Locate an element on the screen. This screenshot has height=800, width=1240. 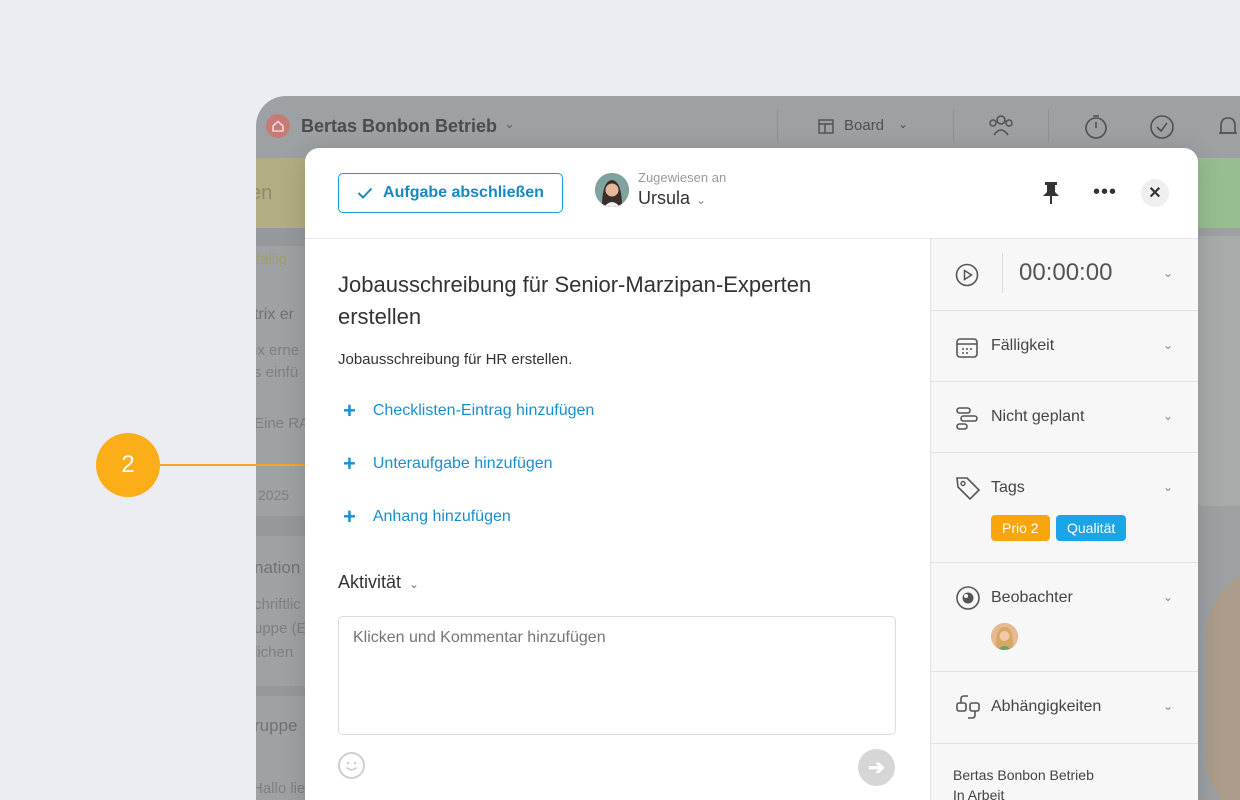
tags-label: Tags is located at coordinates (1008, 487).